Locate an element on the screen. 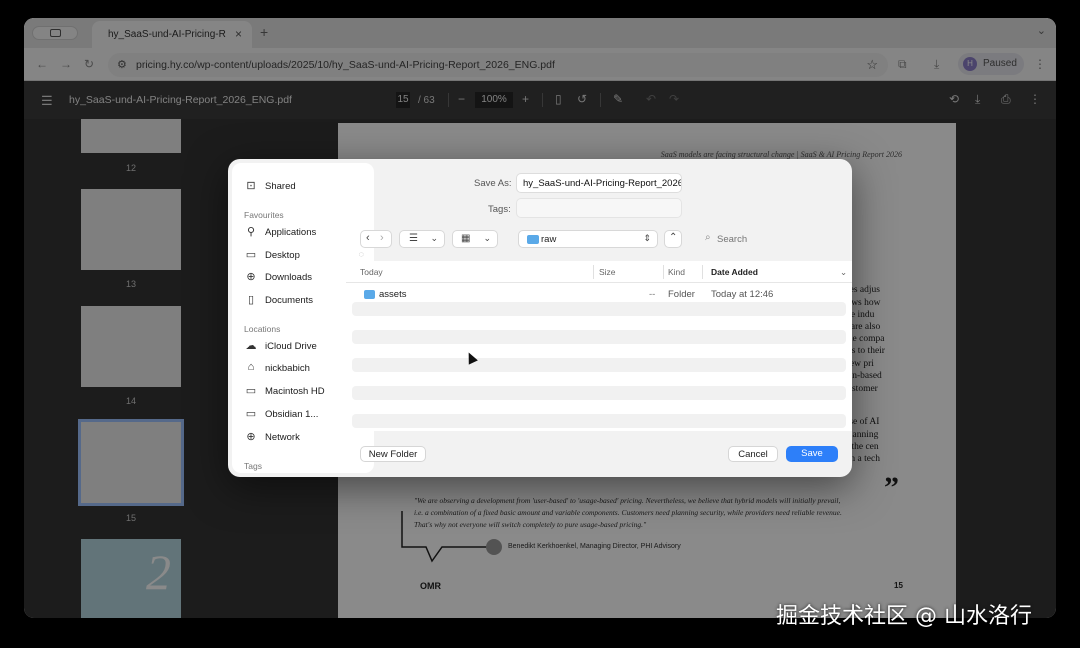 Image resolution: width=1080 pixels, height=648 pixels. file-date: Today at 12:46 is located at coordinates (742, 294).